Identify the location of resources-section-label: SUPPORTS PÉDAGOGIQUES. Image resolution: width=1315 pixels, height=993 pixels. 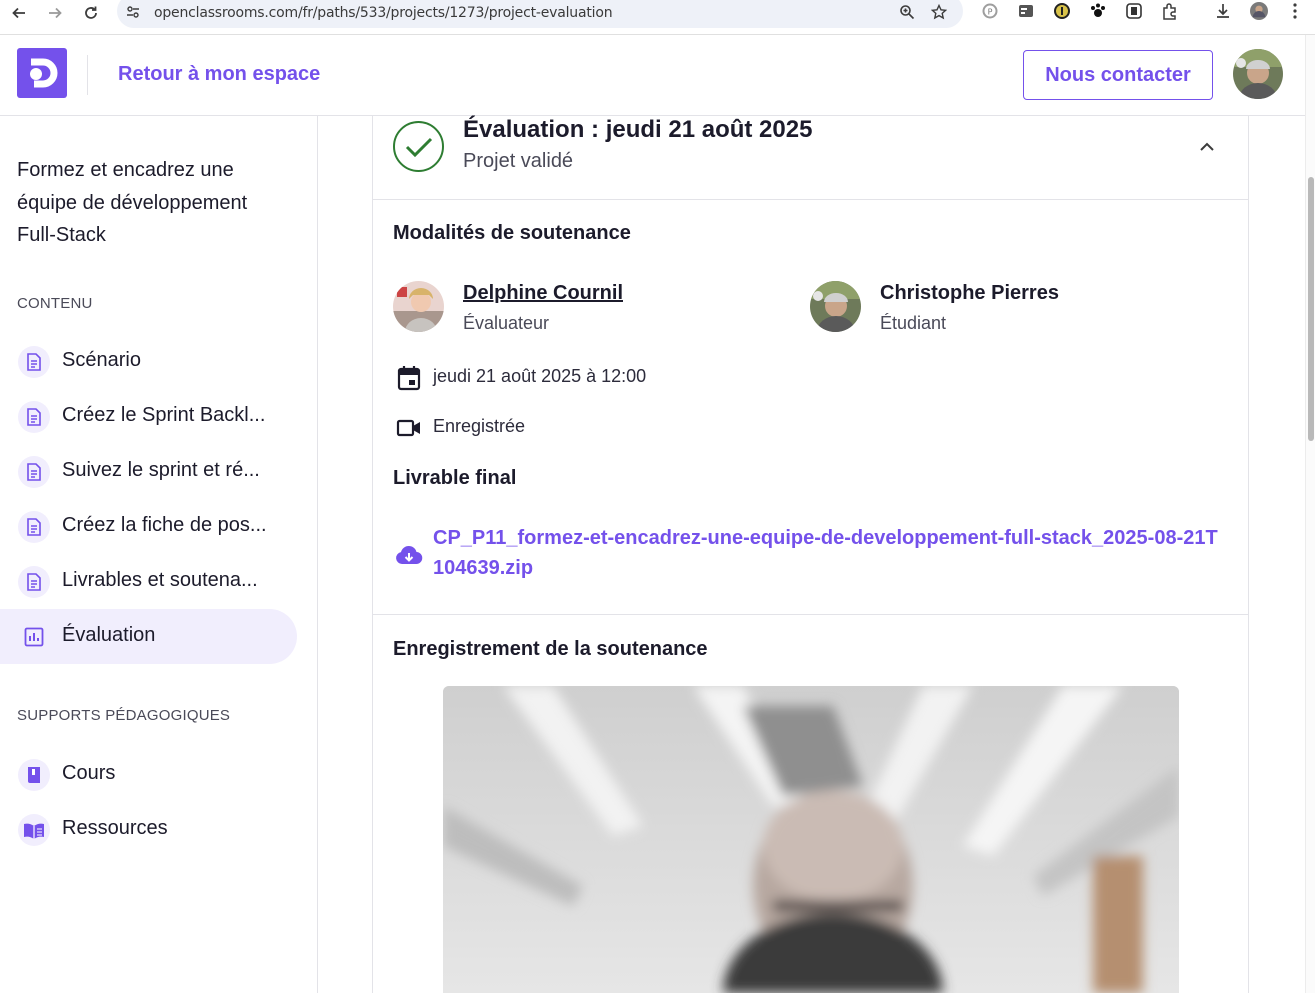
(124, 715).